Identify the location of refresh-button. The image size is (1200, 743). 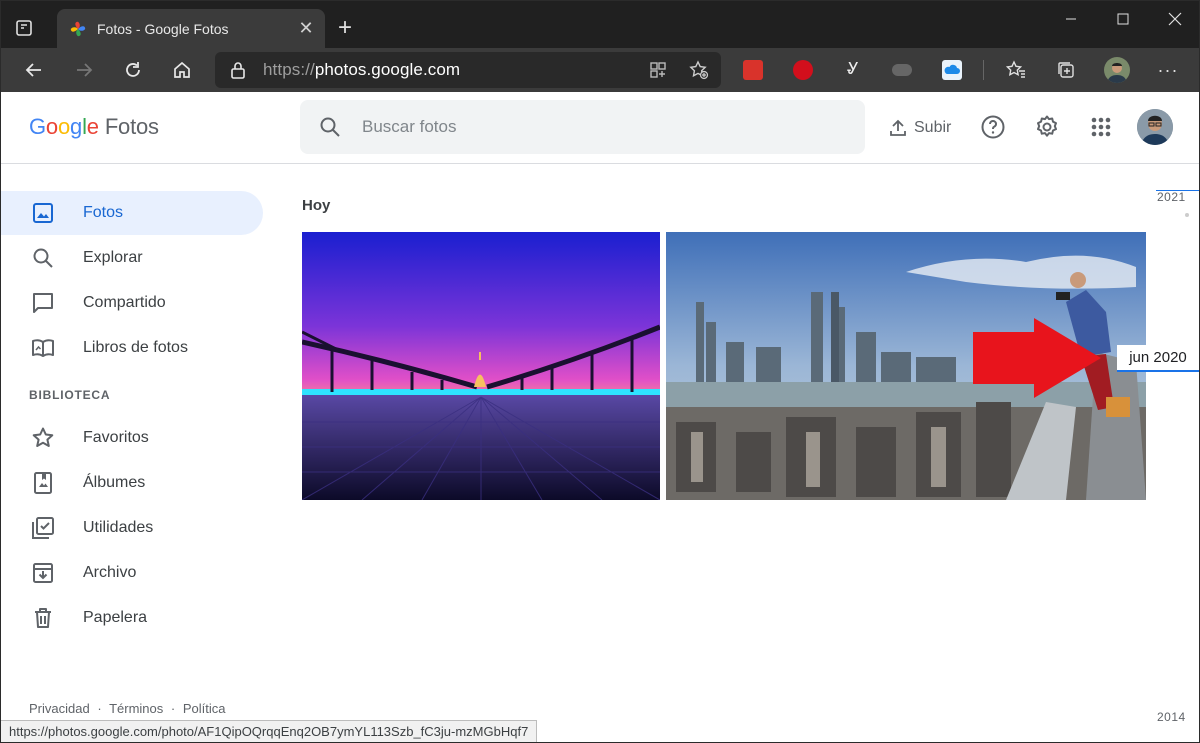
(133, 70).